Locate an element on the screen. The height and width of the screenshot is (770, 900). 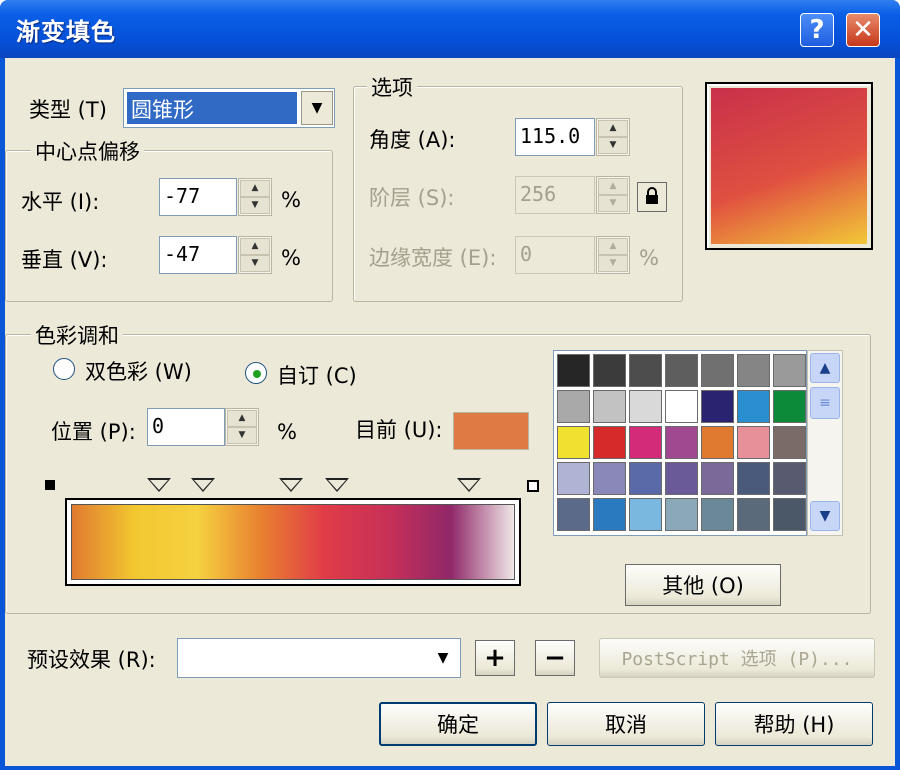
horizontal-spinner: ▲ ▼ is located at coordinates (255, 197).